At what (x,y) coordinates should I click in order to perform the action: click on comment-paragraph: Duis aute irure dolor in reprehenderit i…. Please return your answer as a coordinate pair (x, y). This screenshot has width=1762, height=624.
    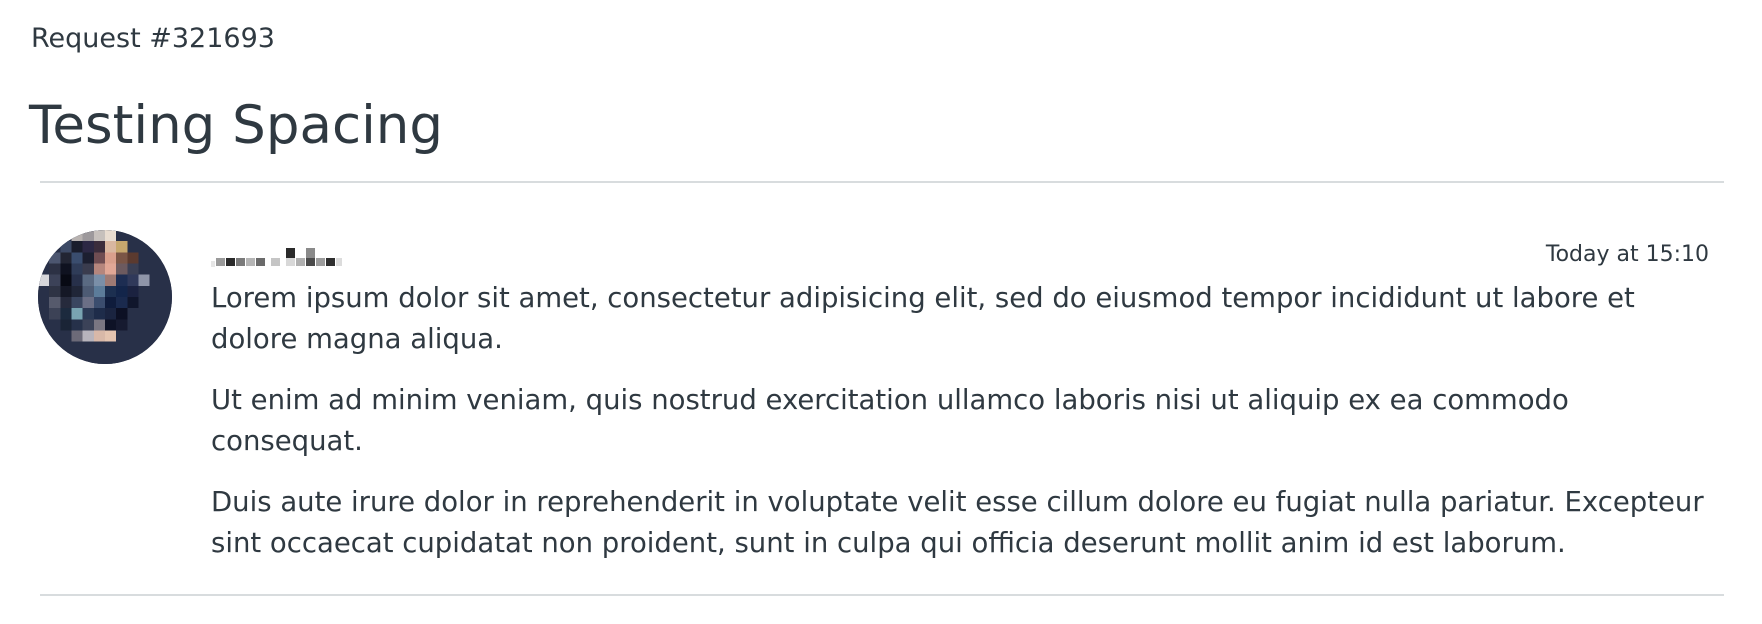
    Looking at the image, I should click on (957, 522).